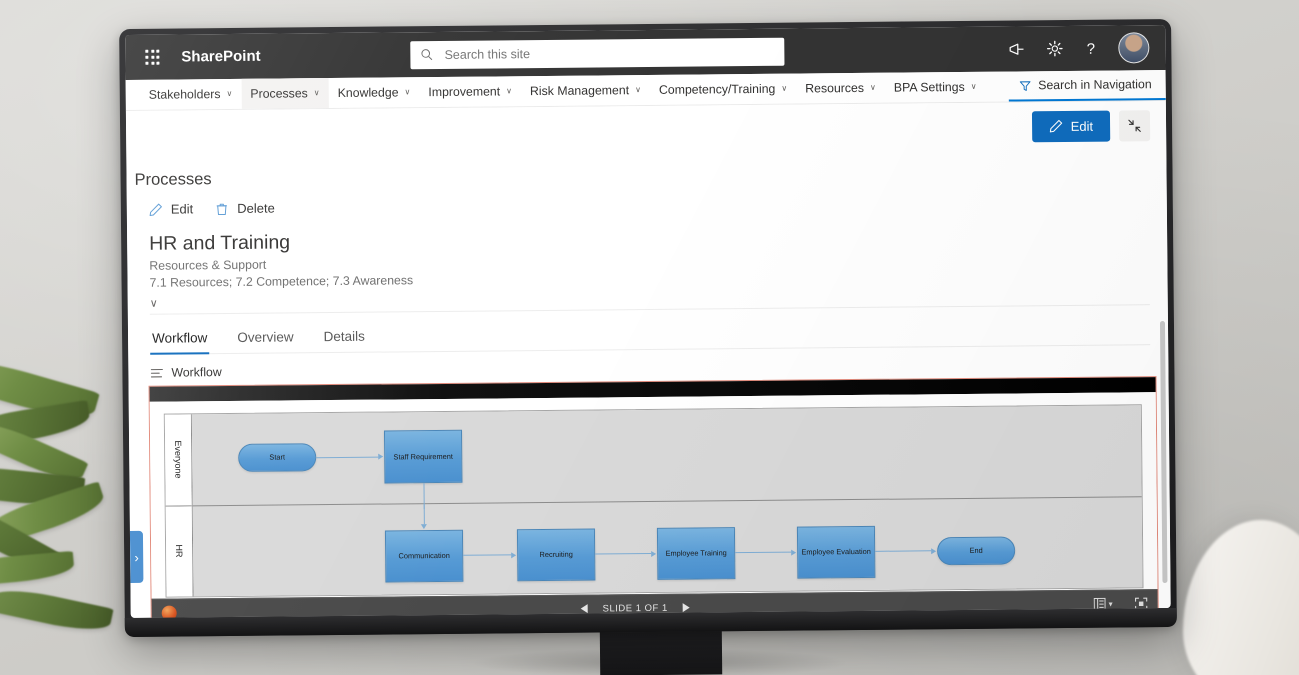 This screenshot has height=675, width=1299. I want to click on node-label: Employee Evaluation, so click(836, 551).